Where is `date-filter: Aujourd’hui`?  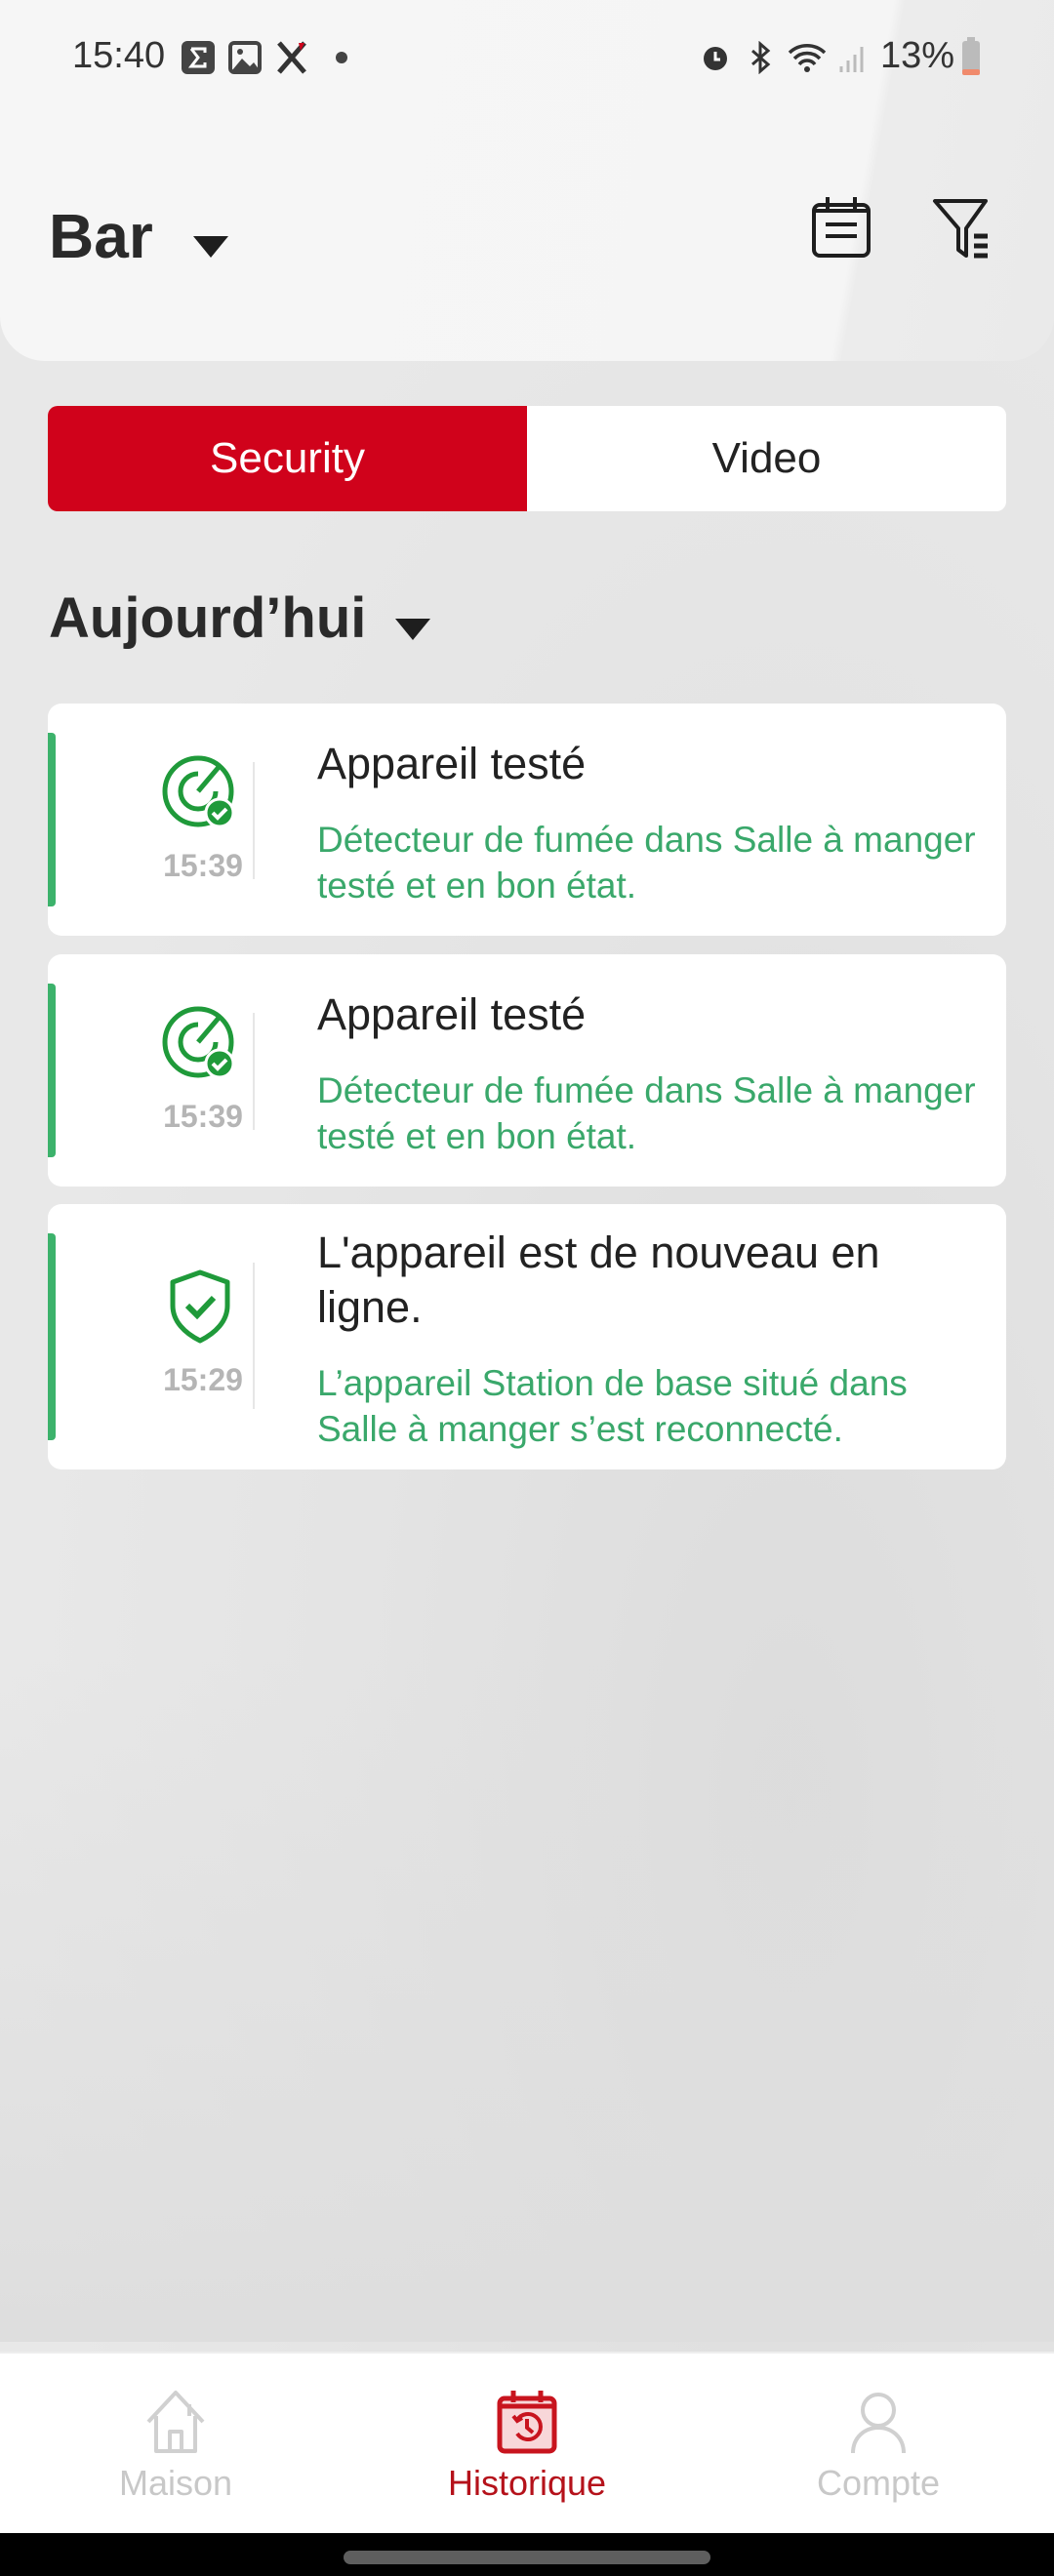 date-filter: Aujourd’hui is located at coordinates (208, 618).